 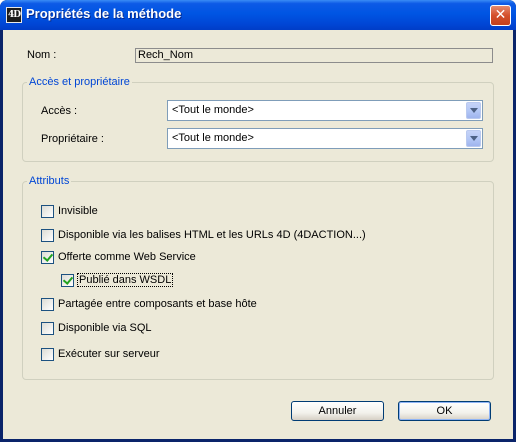 What do you see at coordinates (14, 15) in the screenshot?
I see `app-4d-icon: 4D` at bounding box center [14, 15].